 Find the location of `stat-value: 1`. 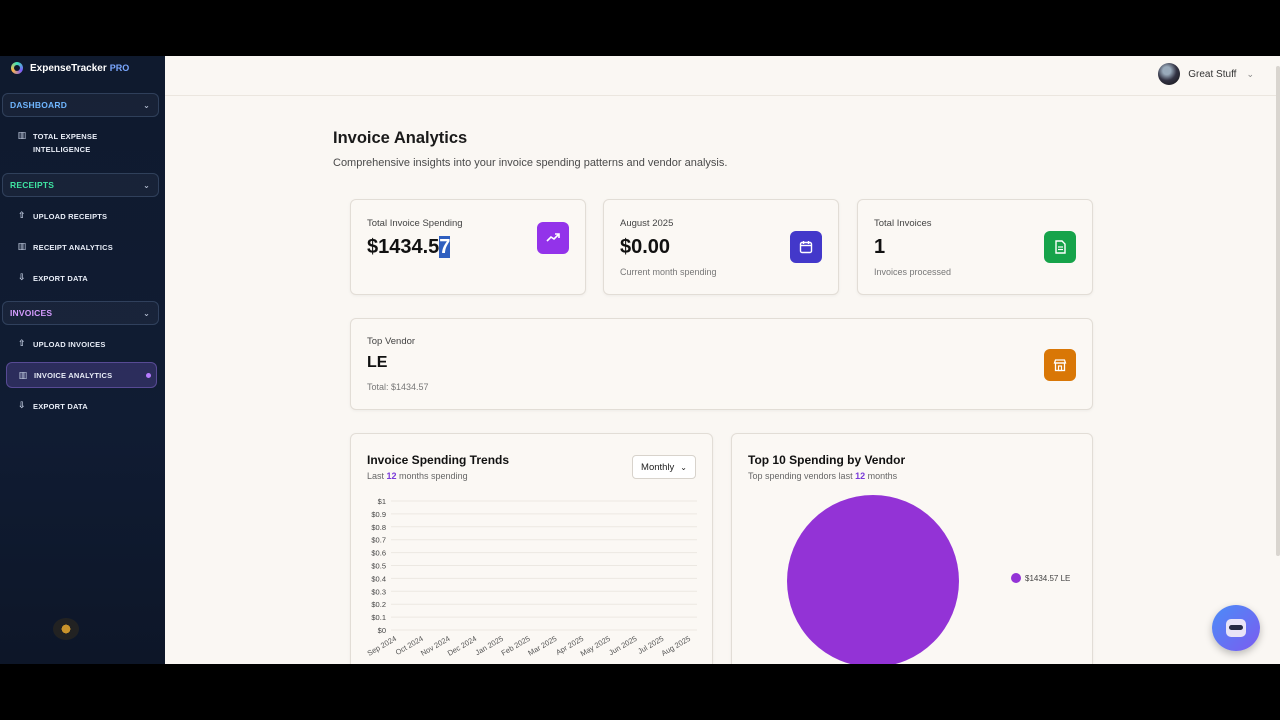

stat-value: 1 is located at coordinates (880, 247).